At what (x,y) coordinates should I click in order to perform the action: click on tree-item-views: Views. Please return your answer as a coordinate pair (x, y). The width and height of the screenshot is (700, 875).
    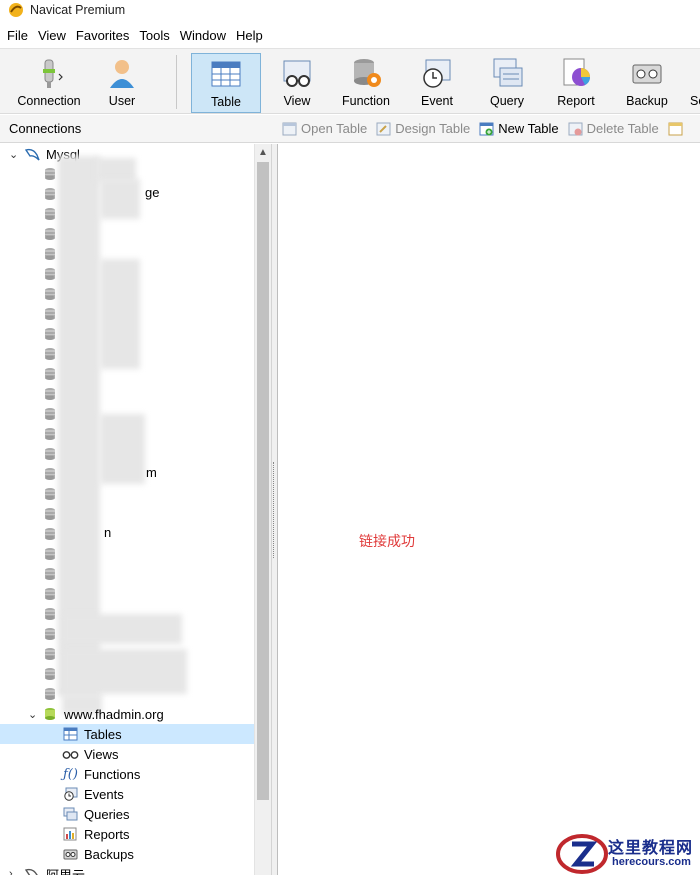
    Looking at the image, I should click on (127, 754).